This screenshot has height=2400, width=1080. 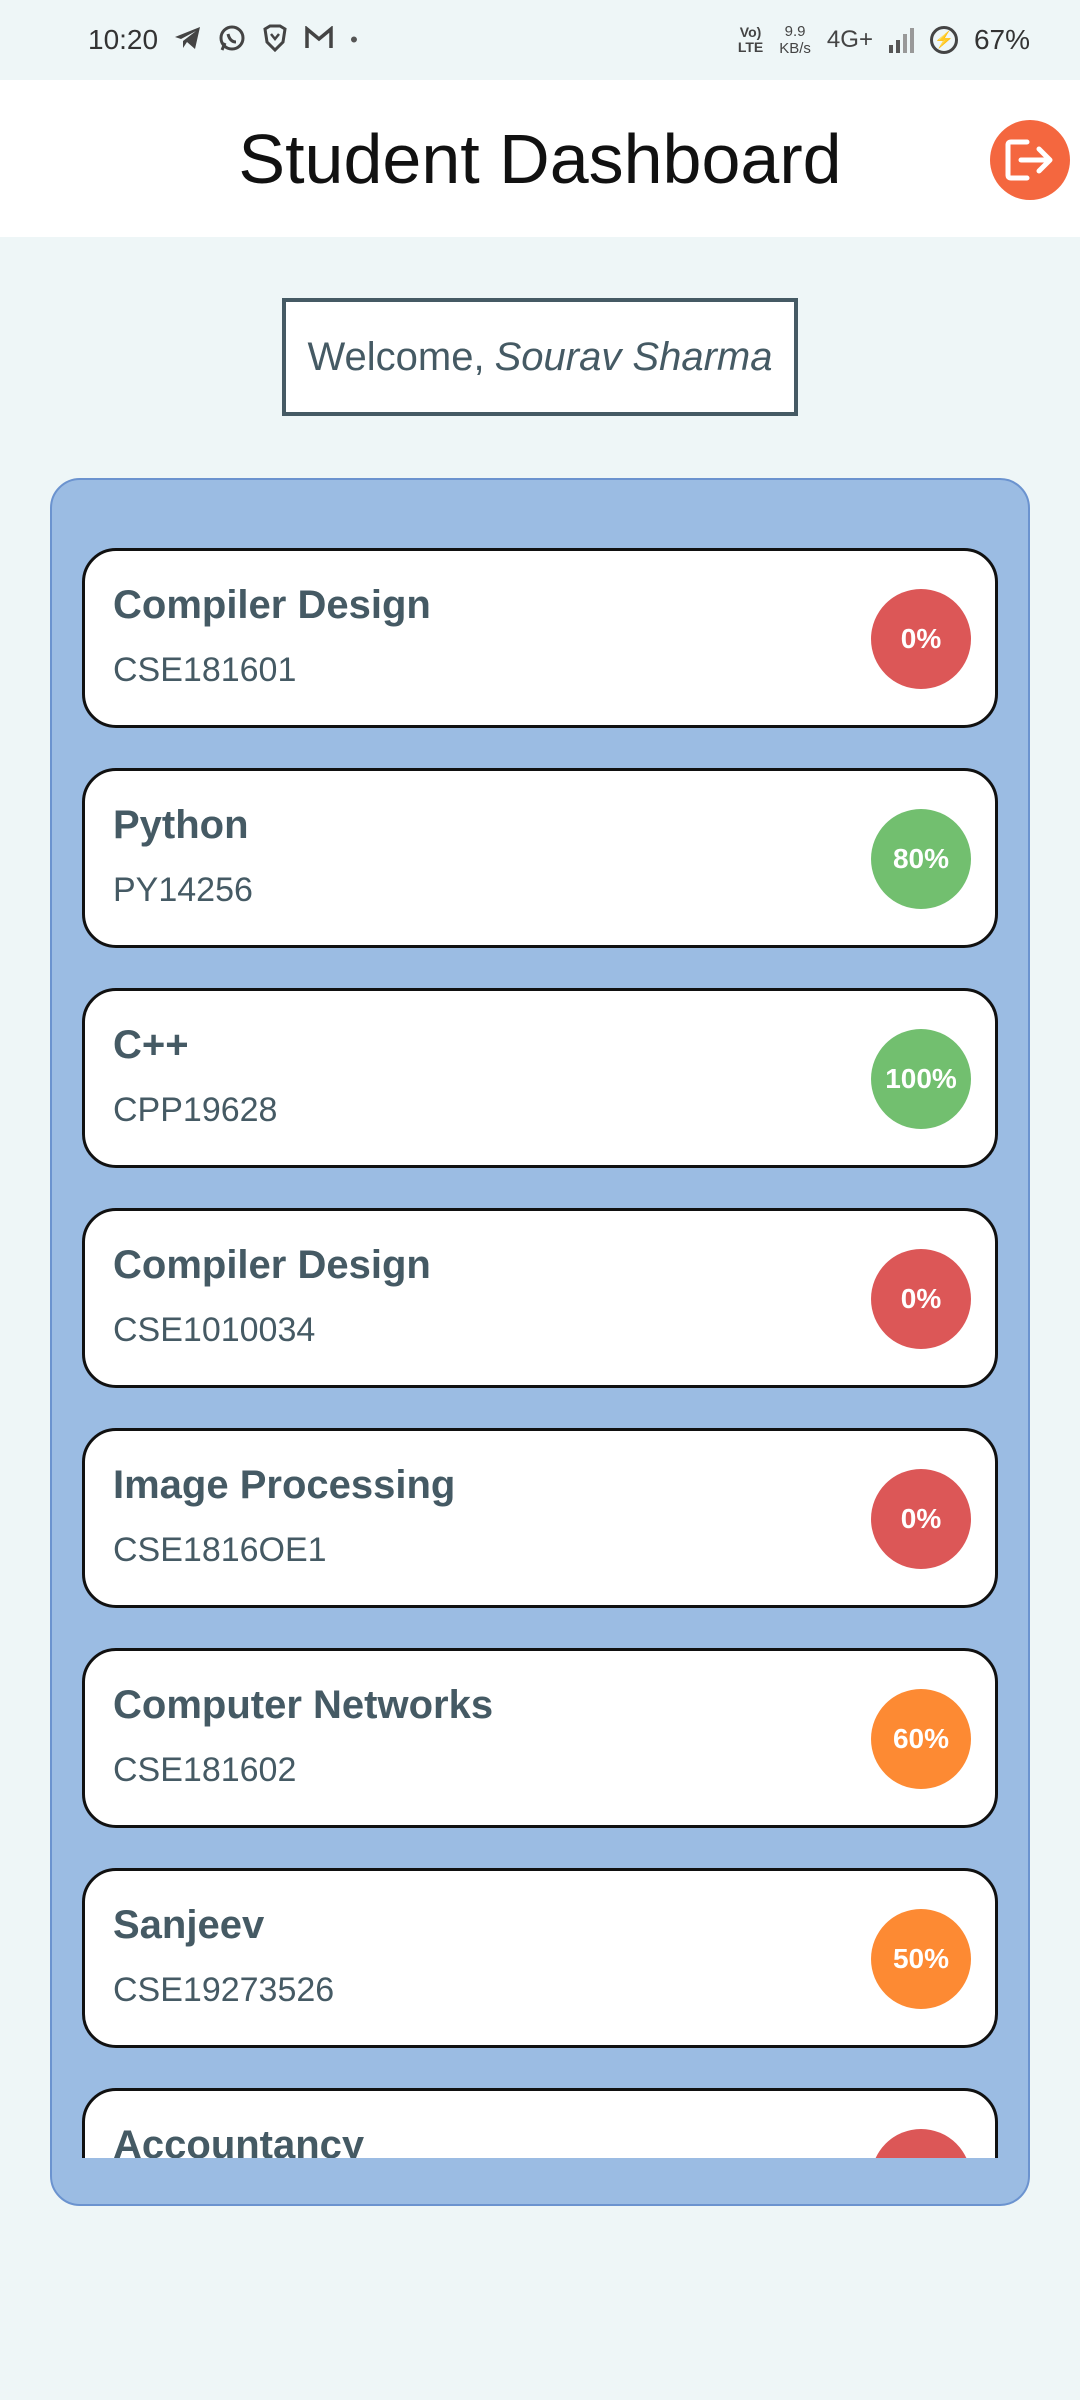 I want to click on progress-badge, so click(x=921, y=2143).